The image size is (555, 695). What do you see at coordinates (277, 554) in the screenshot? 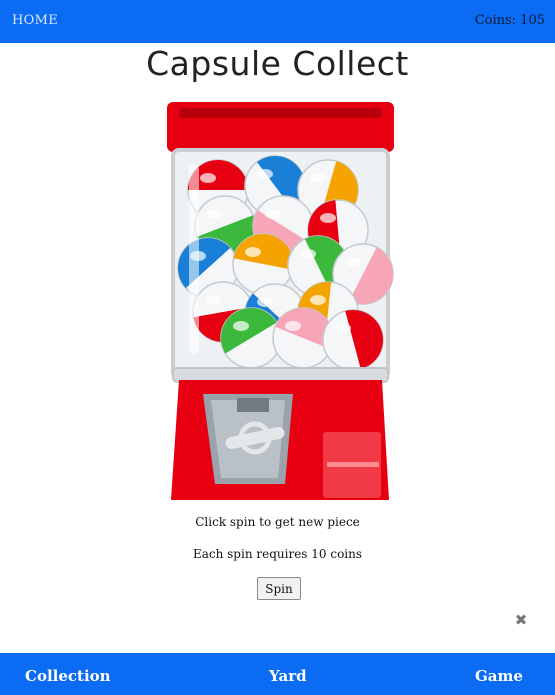
I see `spin-cost-note: Each spin requires 10 coins` at bounding box center [277, 554].